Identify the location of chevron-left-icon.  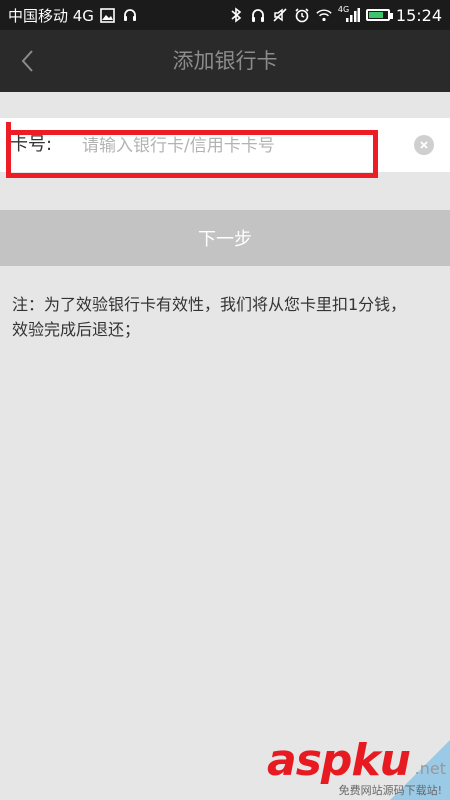
(27, 61).